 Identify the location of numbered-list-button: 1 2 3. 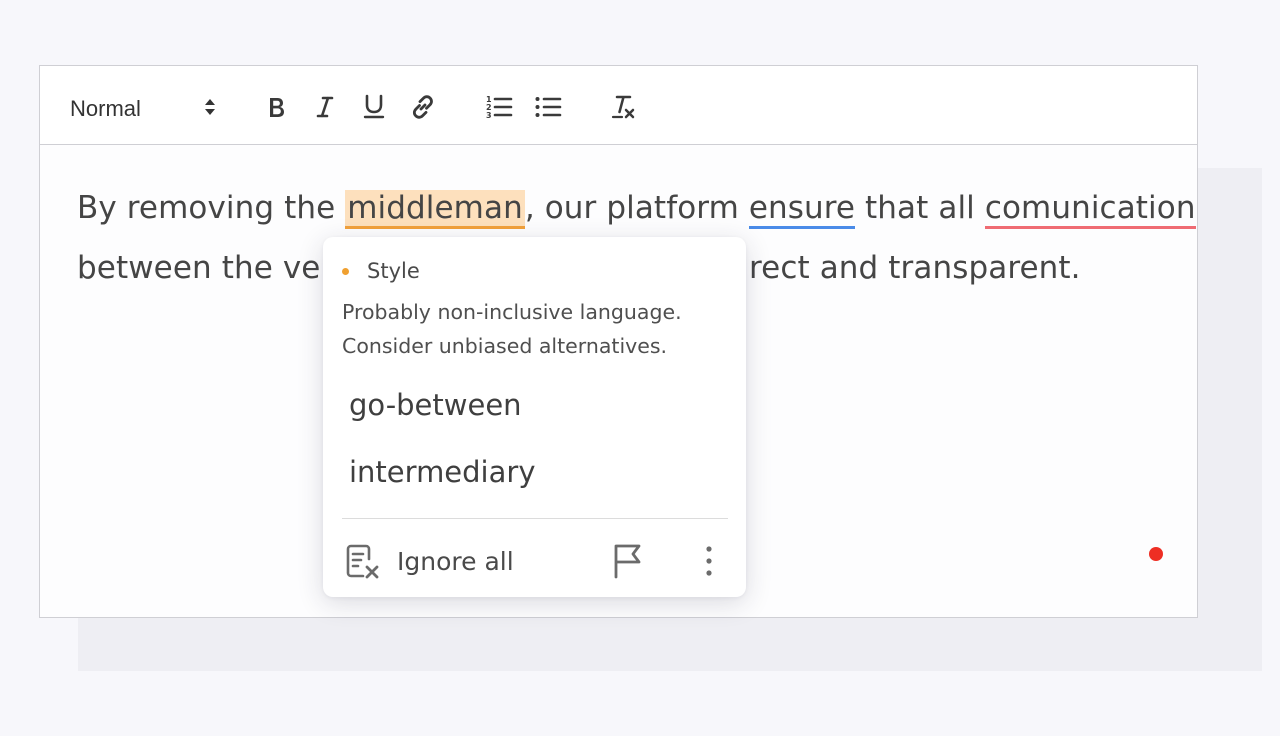
(499, 107).